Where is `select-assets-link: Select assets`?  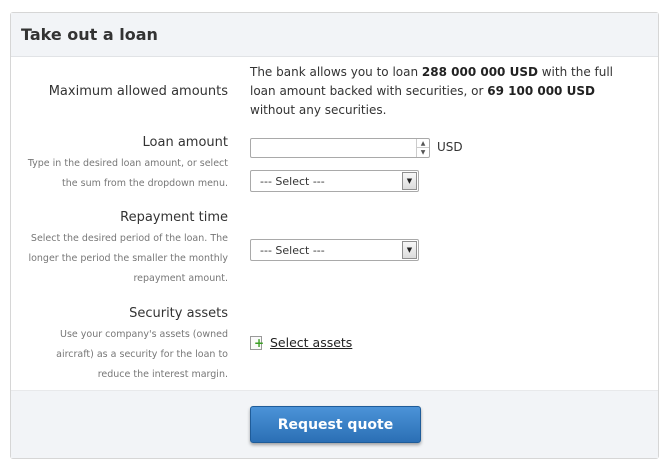
select-assets-link: Select assets is located at coordinates (301, 342).